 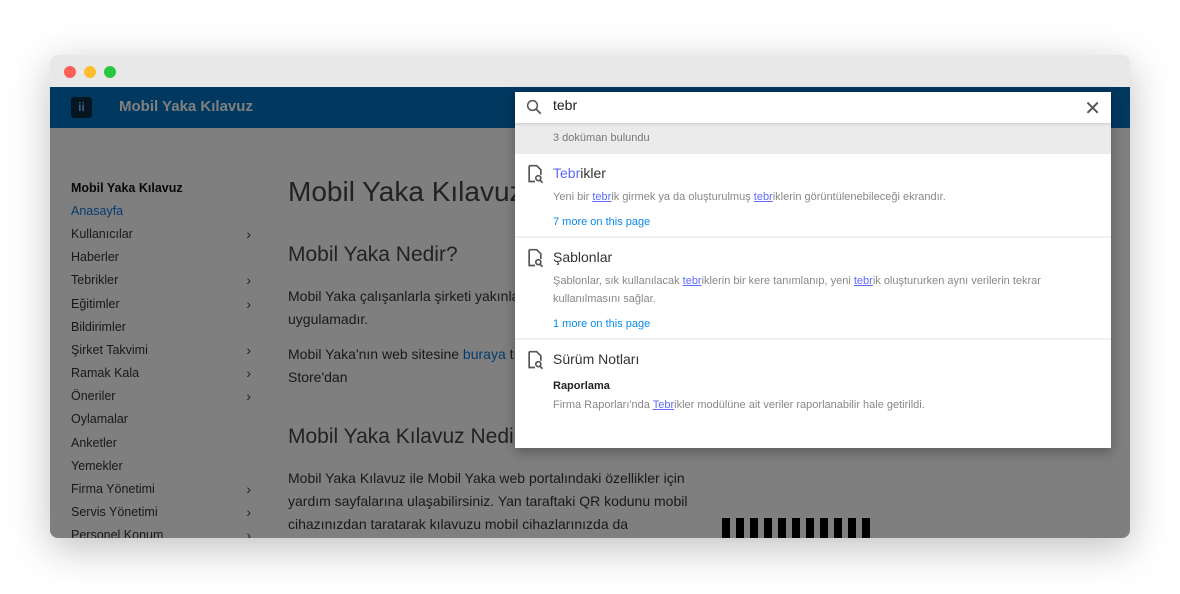 What do you see at coordinates (859, 197) in the screenshot?
I see `text: iklerin görüntülenebileceği ekrandır.` at bounding box center [859, 197].